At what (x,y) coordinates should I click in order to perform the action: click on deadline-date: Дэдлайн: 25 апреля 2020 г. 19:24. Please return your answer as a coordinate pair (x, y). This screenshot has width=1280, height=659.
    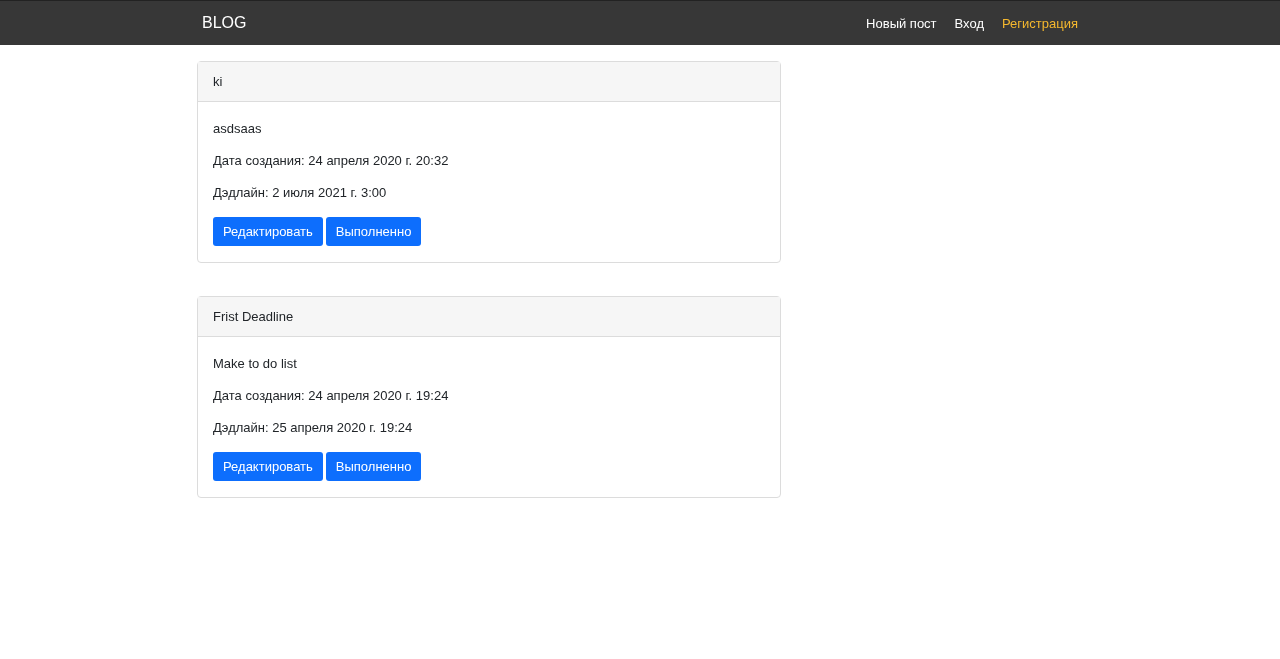
    Looking at the image, I should click on (313, 427).